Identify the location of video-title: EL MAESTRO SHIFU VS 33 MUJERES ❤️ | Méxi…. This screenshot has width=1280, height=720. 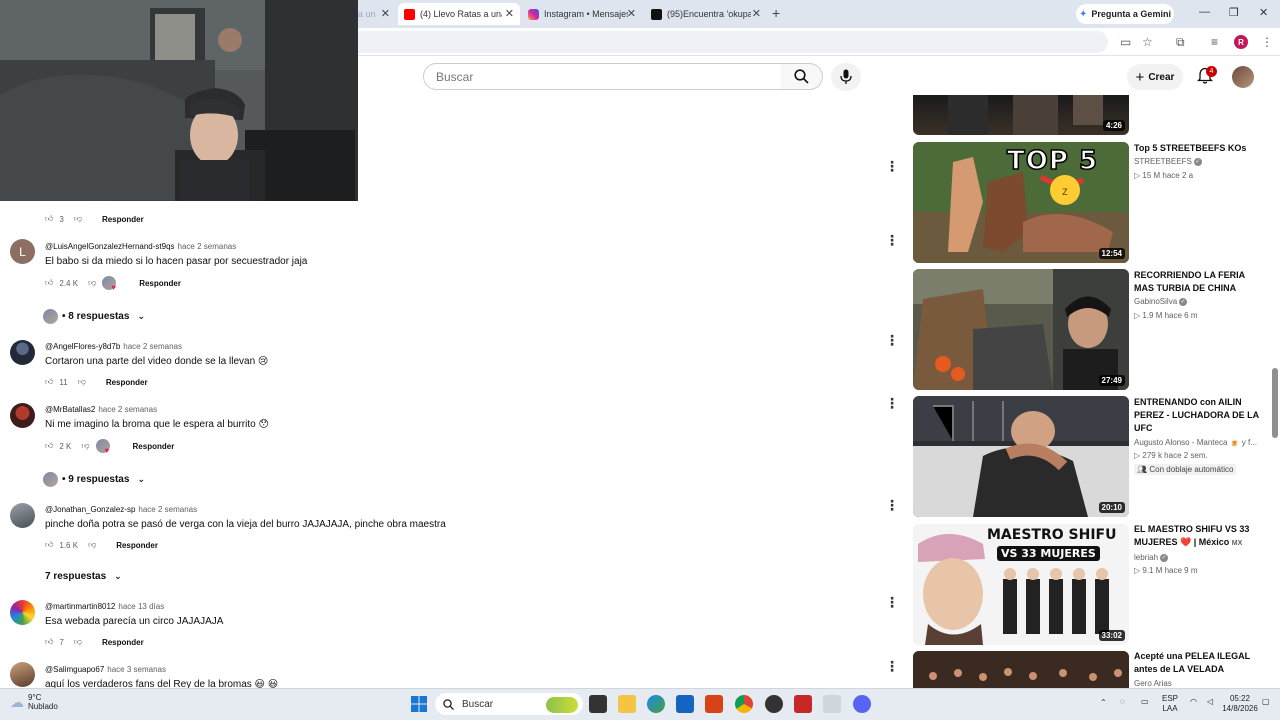
(1200, 536).